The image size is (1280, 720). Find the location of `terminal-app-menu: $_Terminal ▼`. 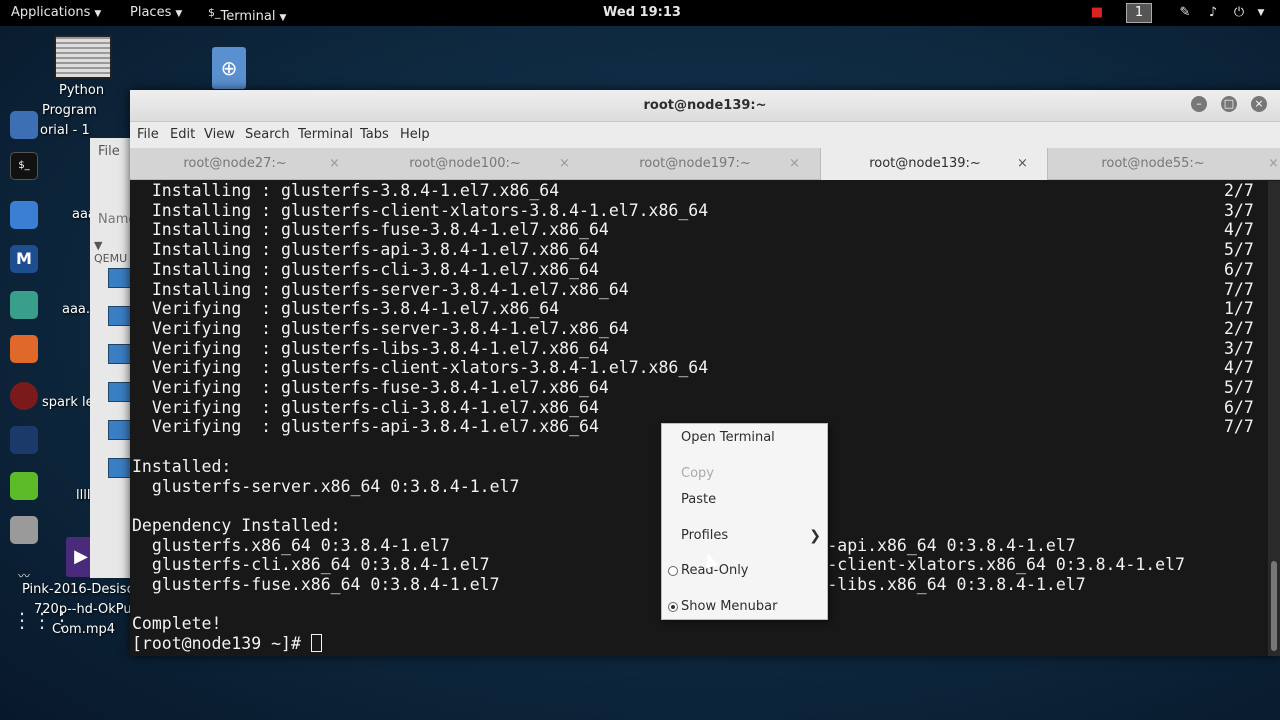

terminal-app-menu: $_Terminal ▼ is located at coordinates (247, 13).